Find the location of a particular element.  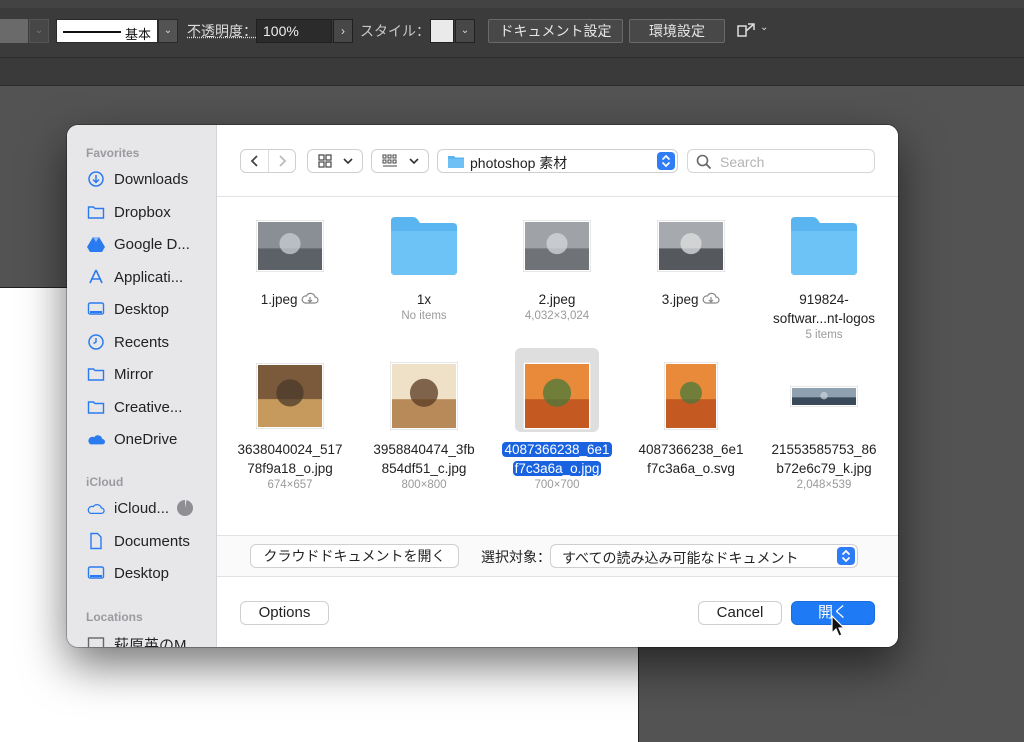

sidebar-item-documents: Documents is located at coordinates (150, 541).